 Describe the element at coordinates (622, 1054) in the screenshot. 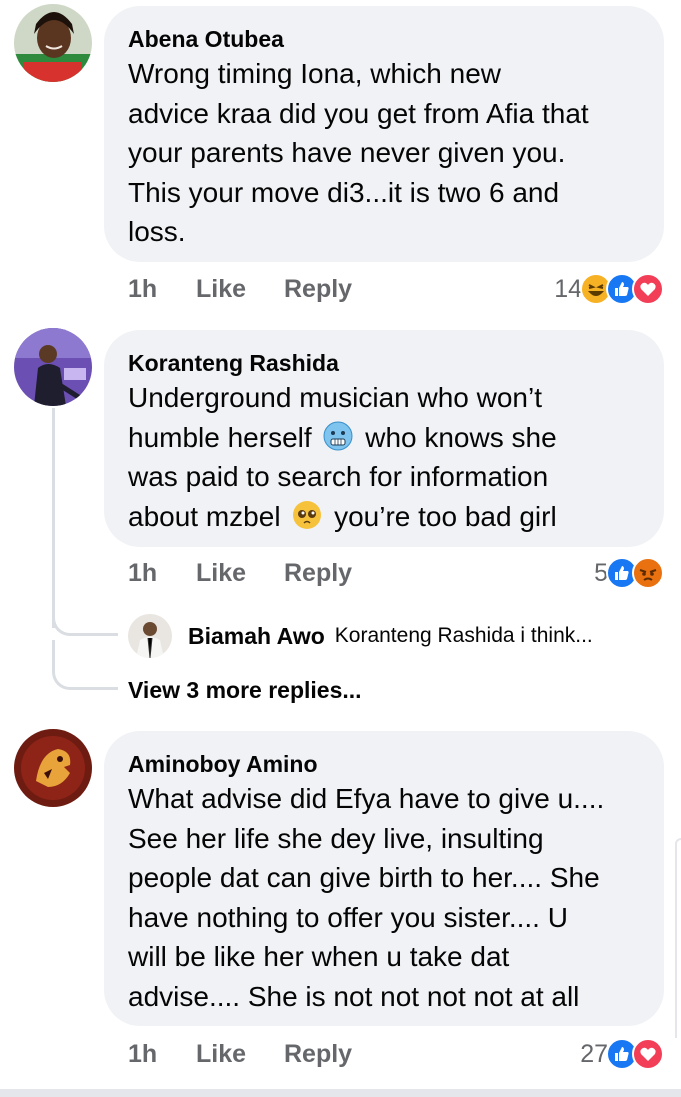

I see `reaction-summary: 27` at that location.